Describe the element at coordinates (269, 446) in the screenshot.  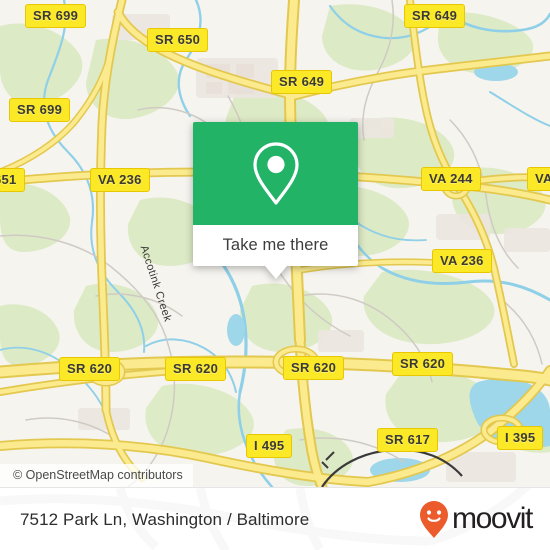
I see `road-shield: I 495` at that location.